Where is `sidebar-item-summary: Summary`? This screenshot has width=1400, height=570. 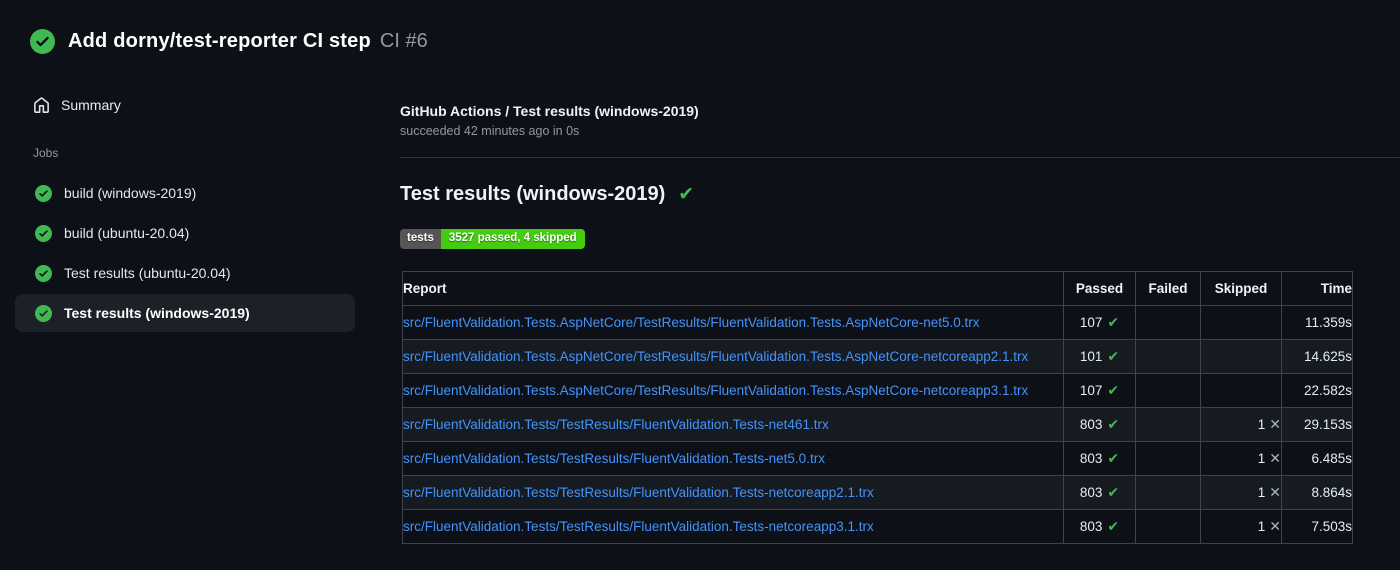 sidebar-item-summary: Summary is located at coordinates (185, 105).